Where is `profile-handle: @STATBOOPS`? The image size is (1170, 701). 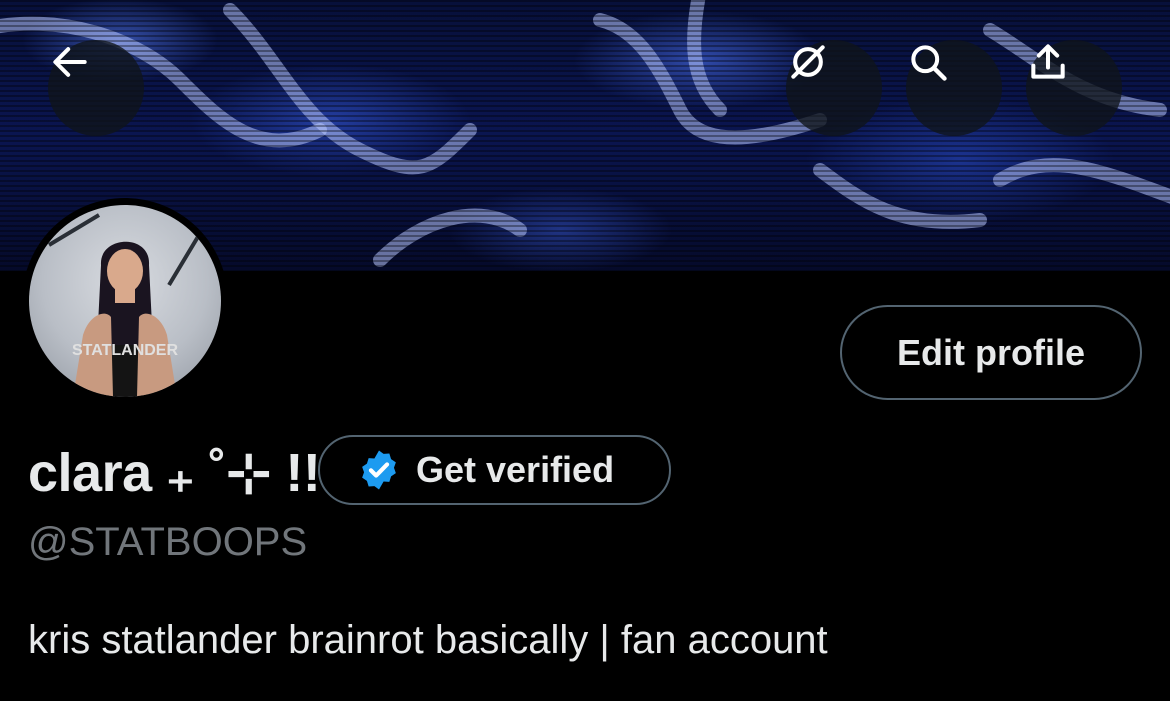 profile-handle: @STATBOOPS is located at coordinates (168, 542).